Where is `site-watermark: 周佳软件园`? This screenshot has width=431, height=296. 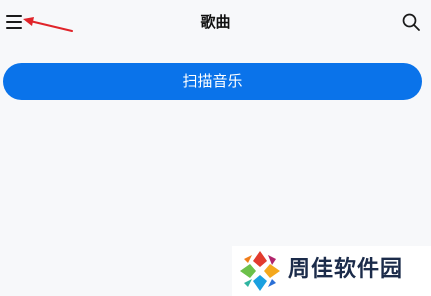
site-watermark: 周佳软件园 is located at coordinates (331, 271).